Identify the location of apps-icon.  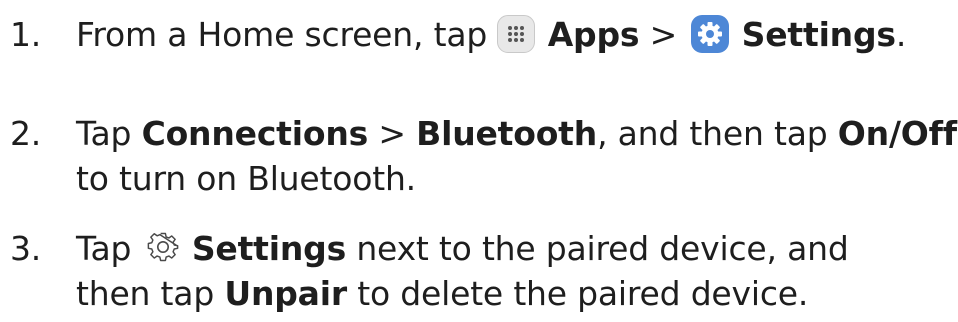
(516, 33).